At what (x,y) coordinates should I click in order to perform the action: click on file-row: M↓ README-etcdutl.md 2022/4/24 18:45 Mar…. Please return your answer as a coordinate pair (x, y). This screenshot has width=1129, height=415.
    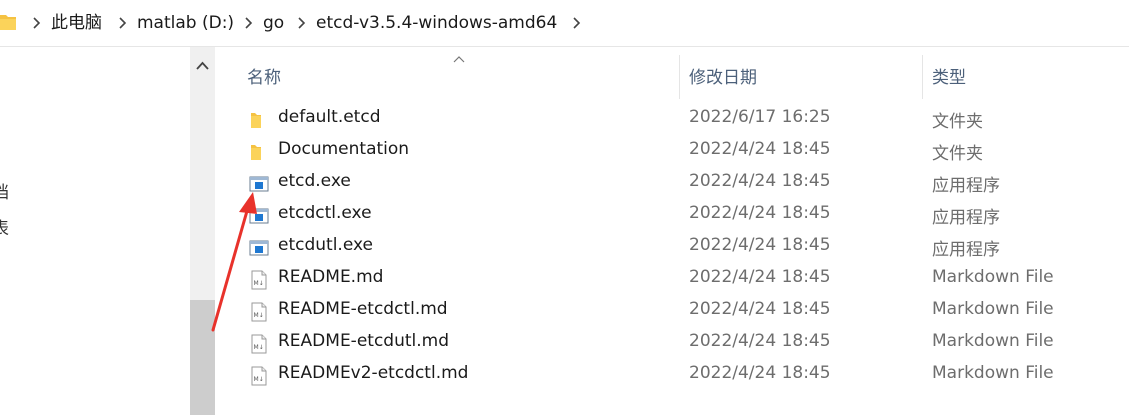
    Looking at the image, I should click on (672, 343).